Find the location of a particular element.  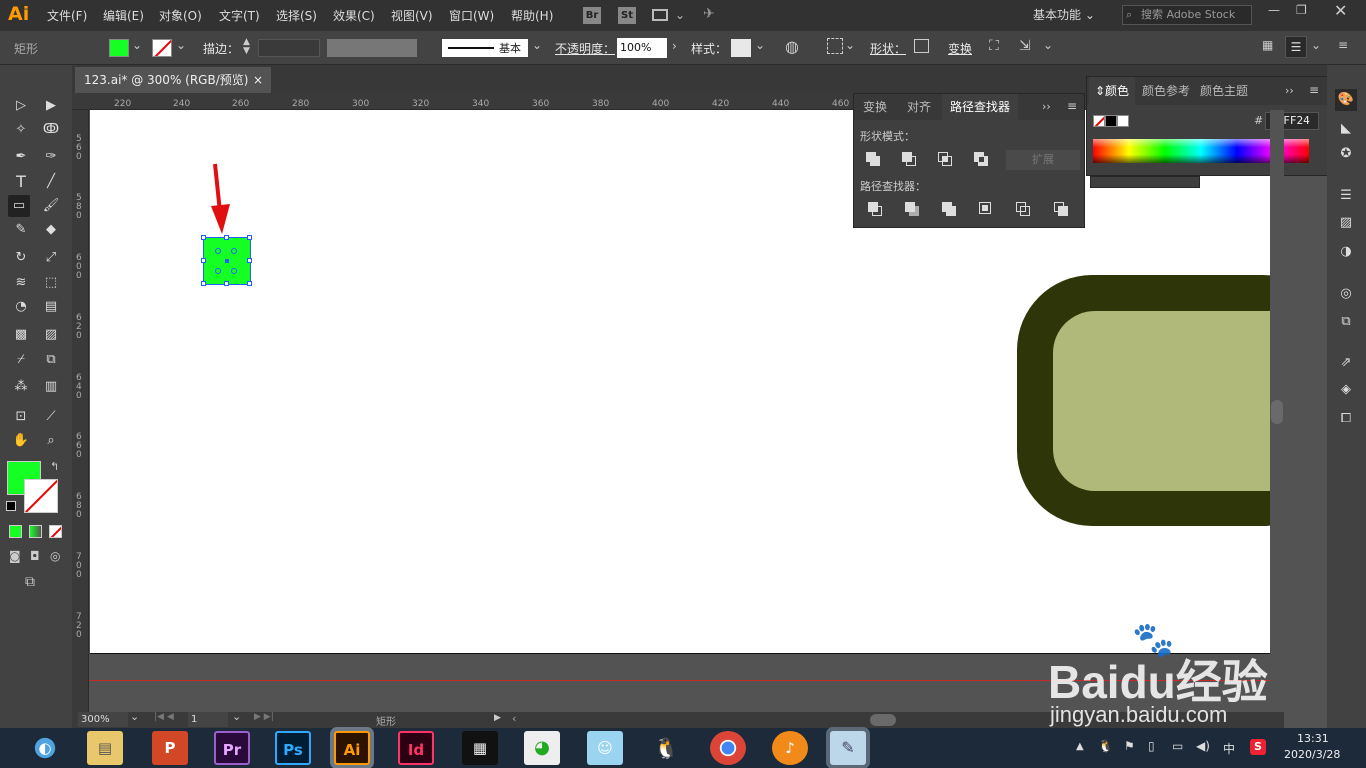

tab-pathfinder: 路径查找器 is located at coordinates (980, 107).